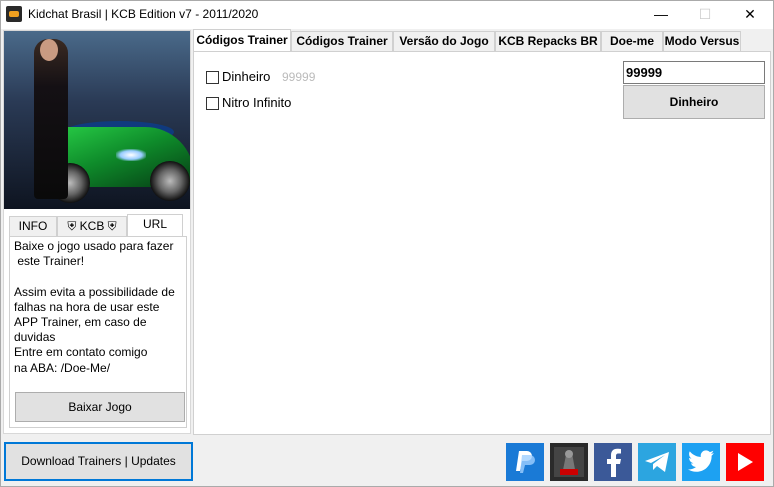 The width and height of the screenshot is (774, 487). Describe the element at coordinates (98, 461) in the screenshot. I see `download-trainers-button: Download Trainers | Updates` at that location.